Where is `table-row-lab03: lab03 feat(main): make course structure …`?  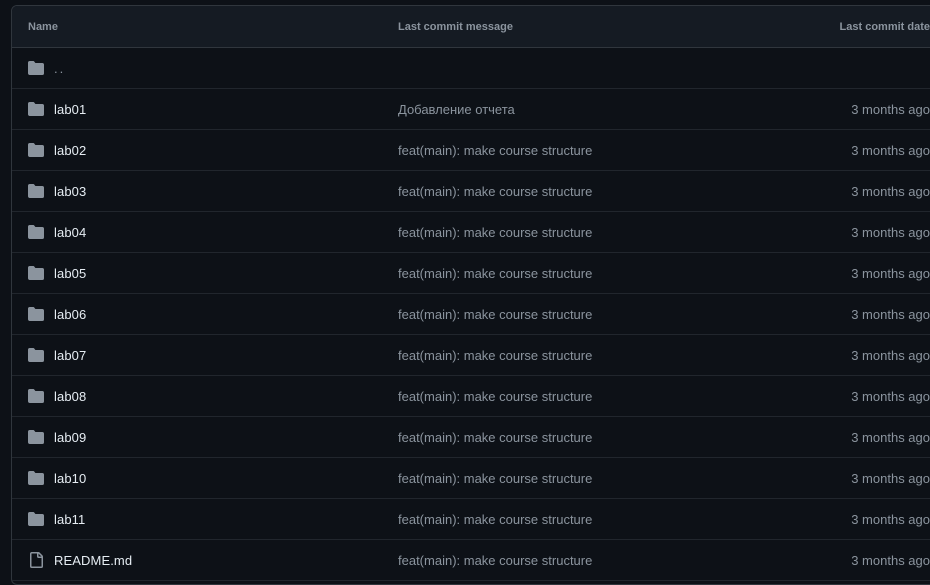 table-row-lab03: lab03 feat(main): make course structure … is located at coordinates (471, 191).